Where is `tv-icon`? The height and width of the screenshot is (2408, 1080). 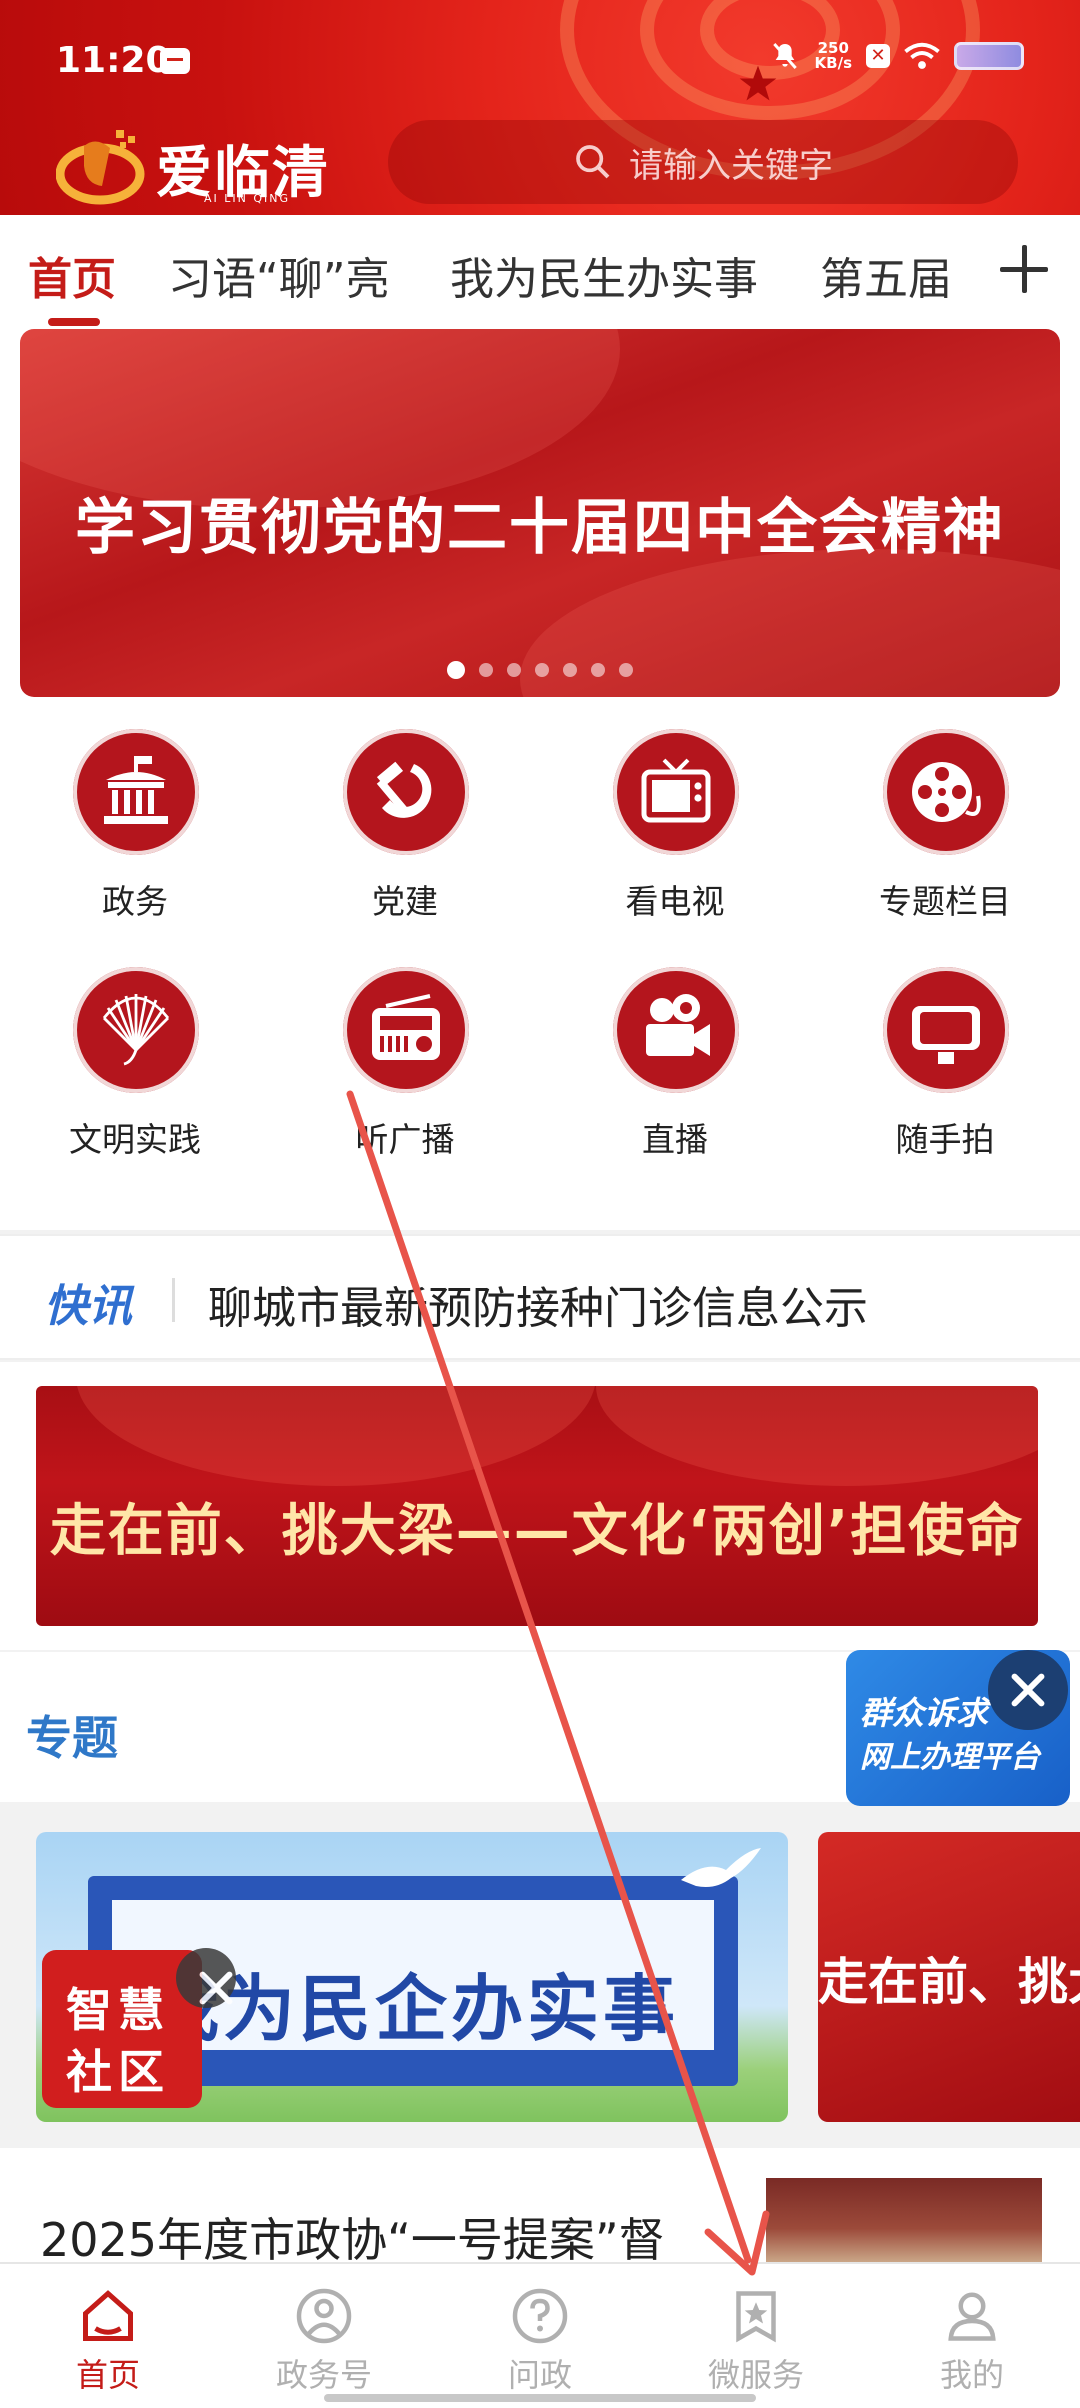 tv-icon is located at coordinates (676, 792).